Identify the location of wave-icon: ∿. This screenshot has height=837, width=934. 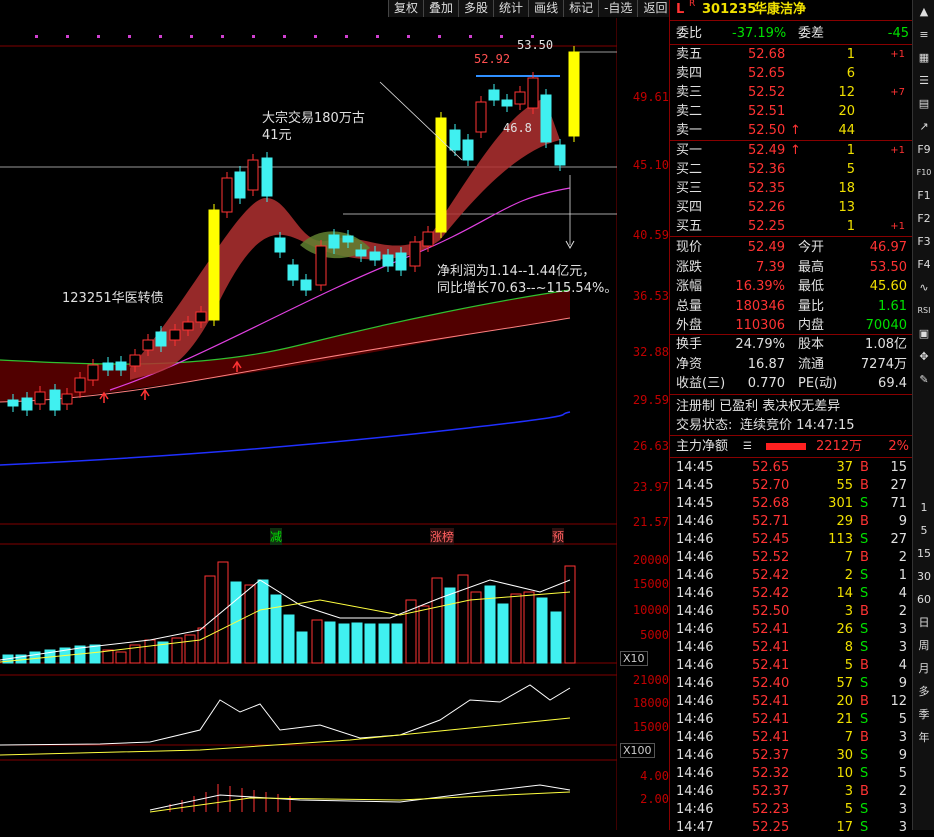
(924, 288).